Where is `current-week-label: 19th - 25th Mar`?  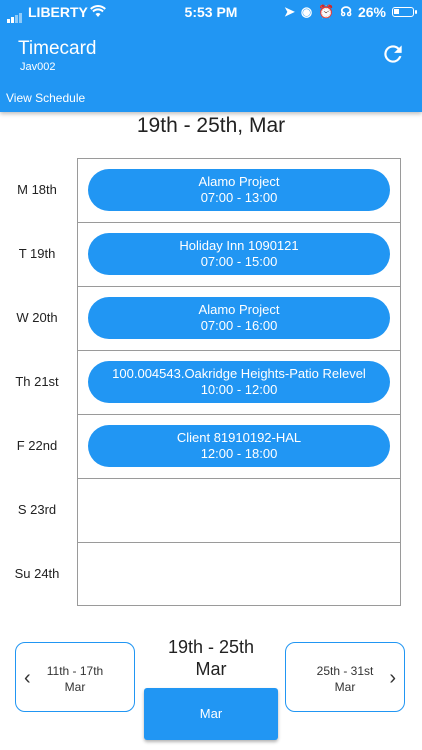
current-week-label: 19th - 25th Mar is located at coordinates (211, 658).